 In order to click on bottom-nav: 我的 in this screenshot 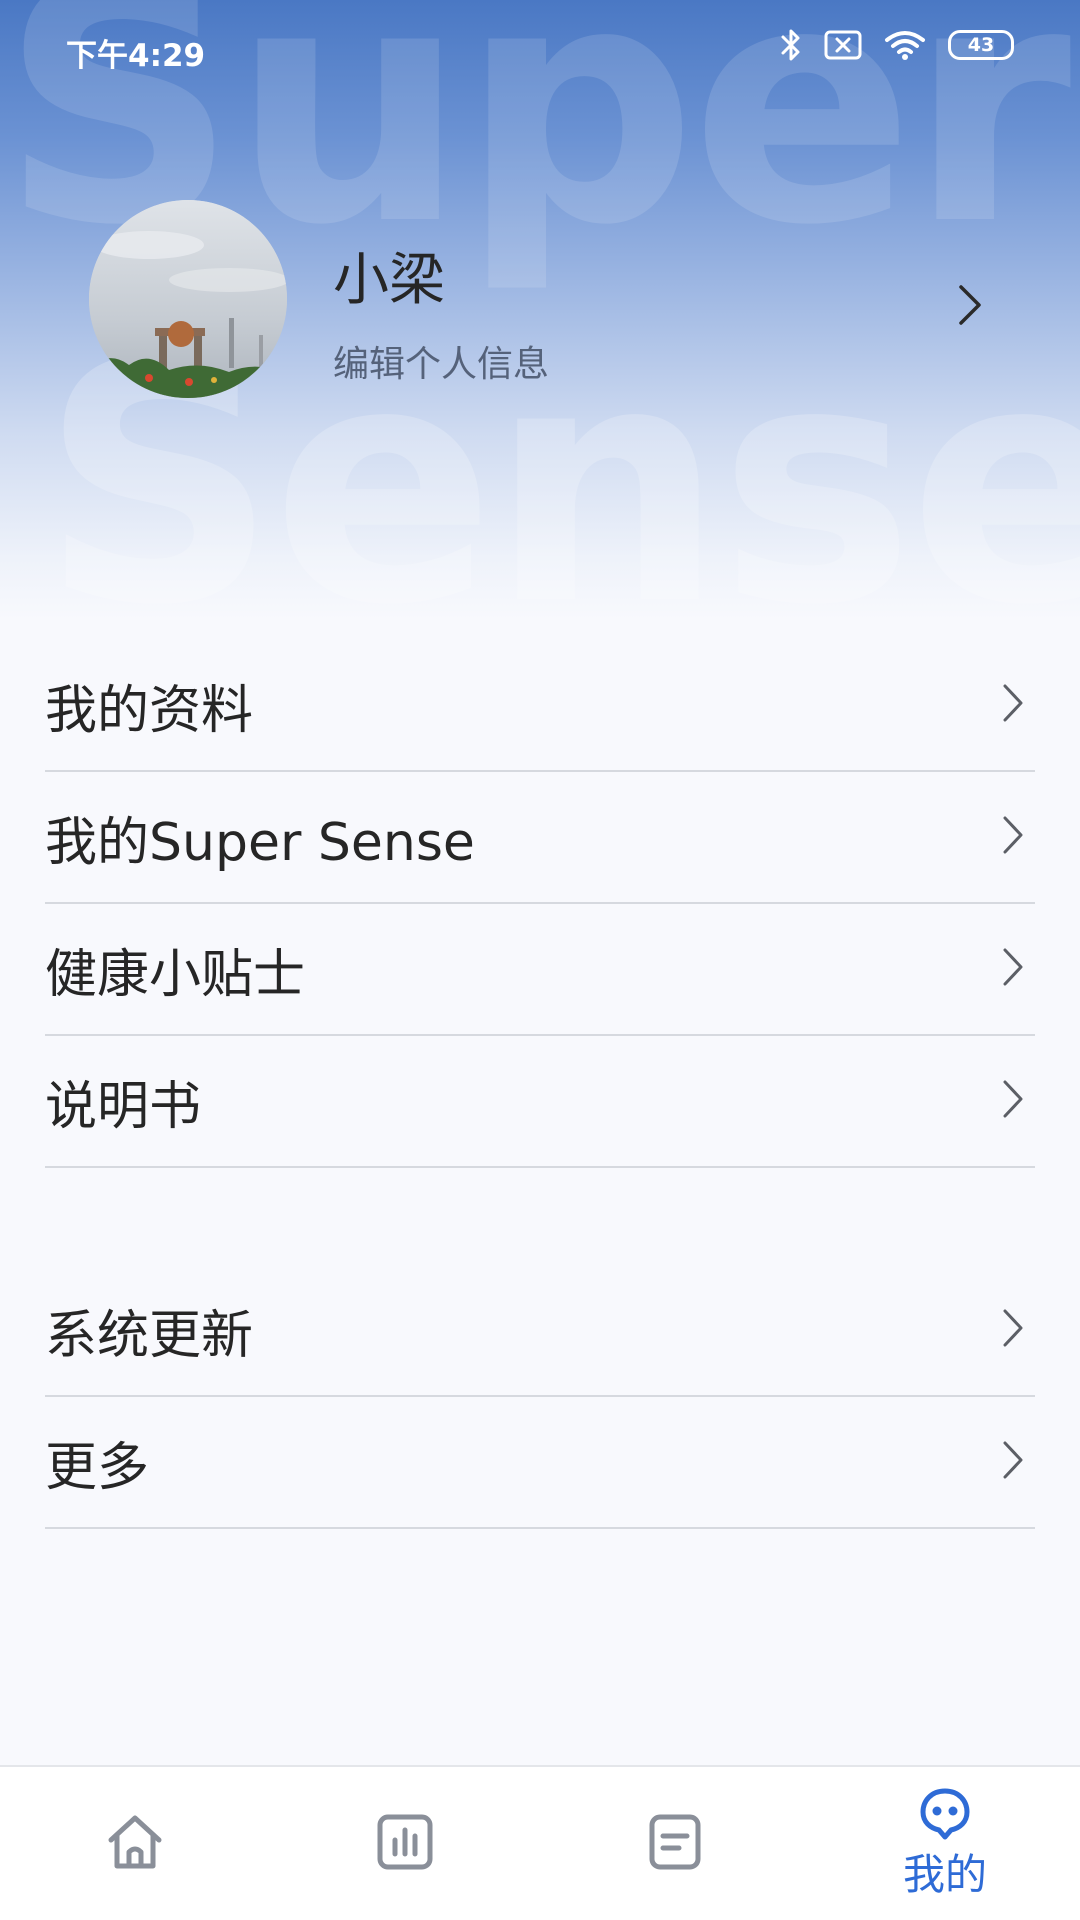, I will do `click(540, 1842)`.